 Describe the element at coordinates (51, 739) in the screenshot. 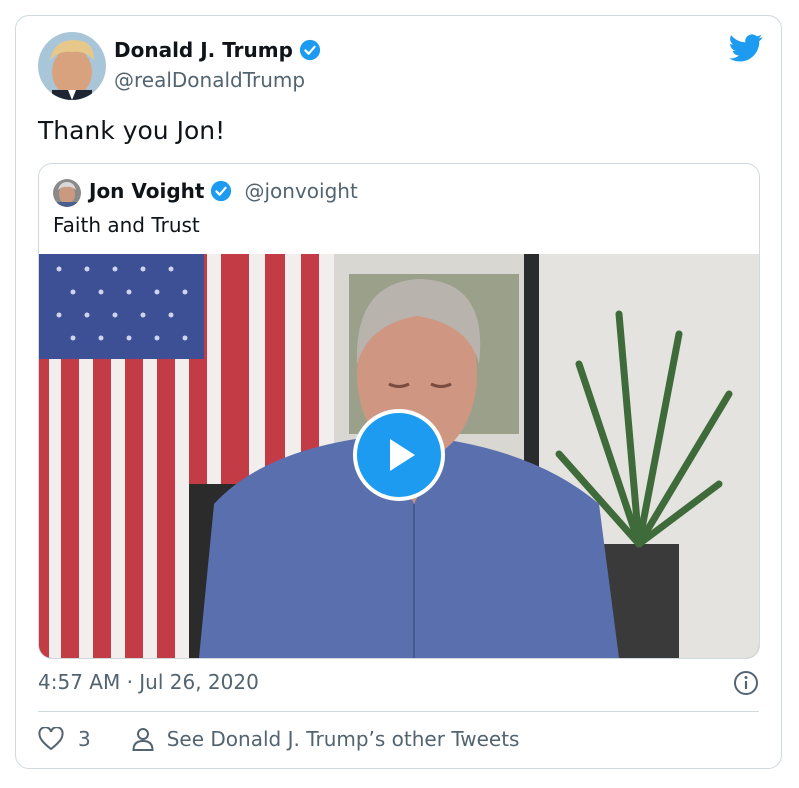

I see `heart-icon` at that location.